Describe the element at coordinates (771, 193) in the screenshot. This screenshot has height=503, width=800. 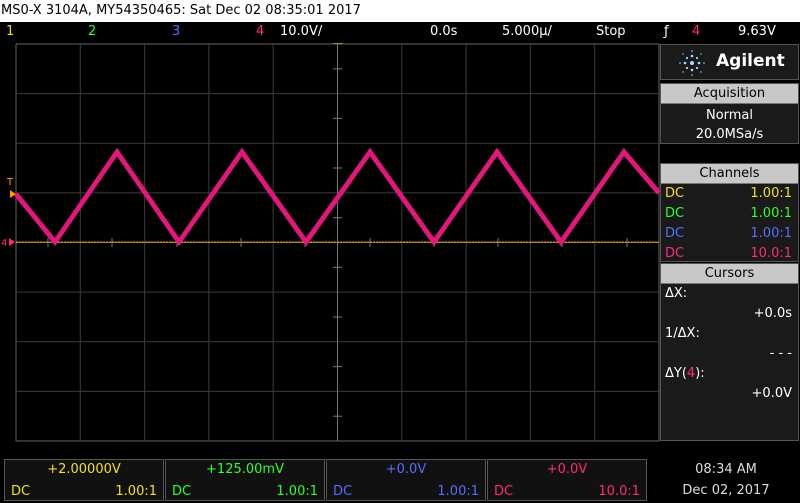
I see `channel-1-probe: 1.00:1` at that location.